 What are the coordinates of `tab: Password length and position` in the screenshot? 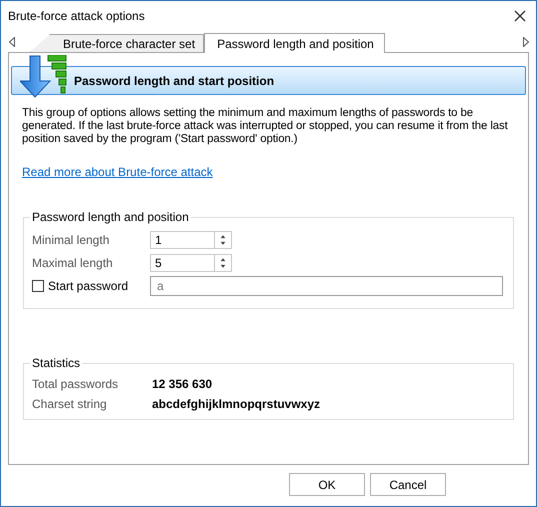 It's located at (294, 43).